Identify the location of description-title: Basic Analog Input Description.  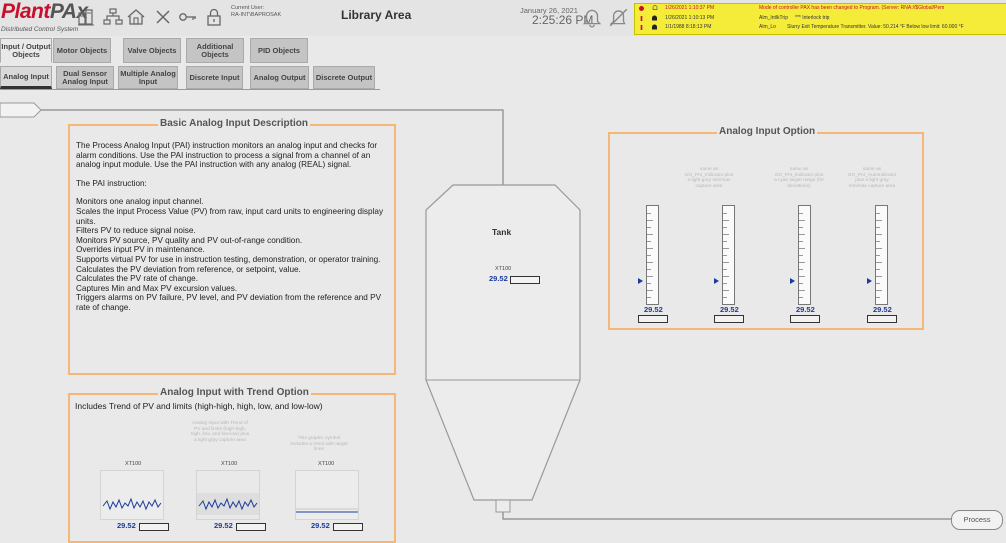
(234, 123).